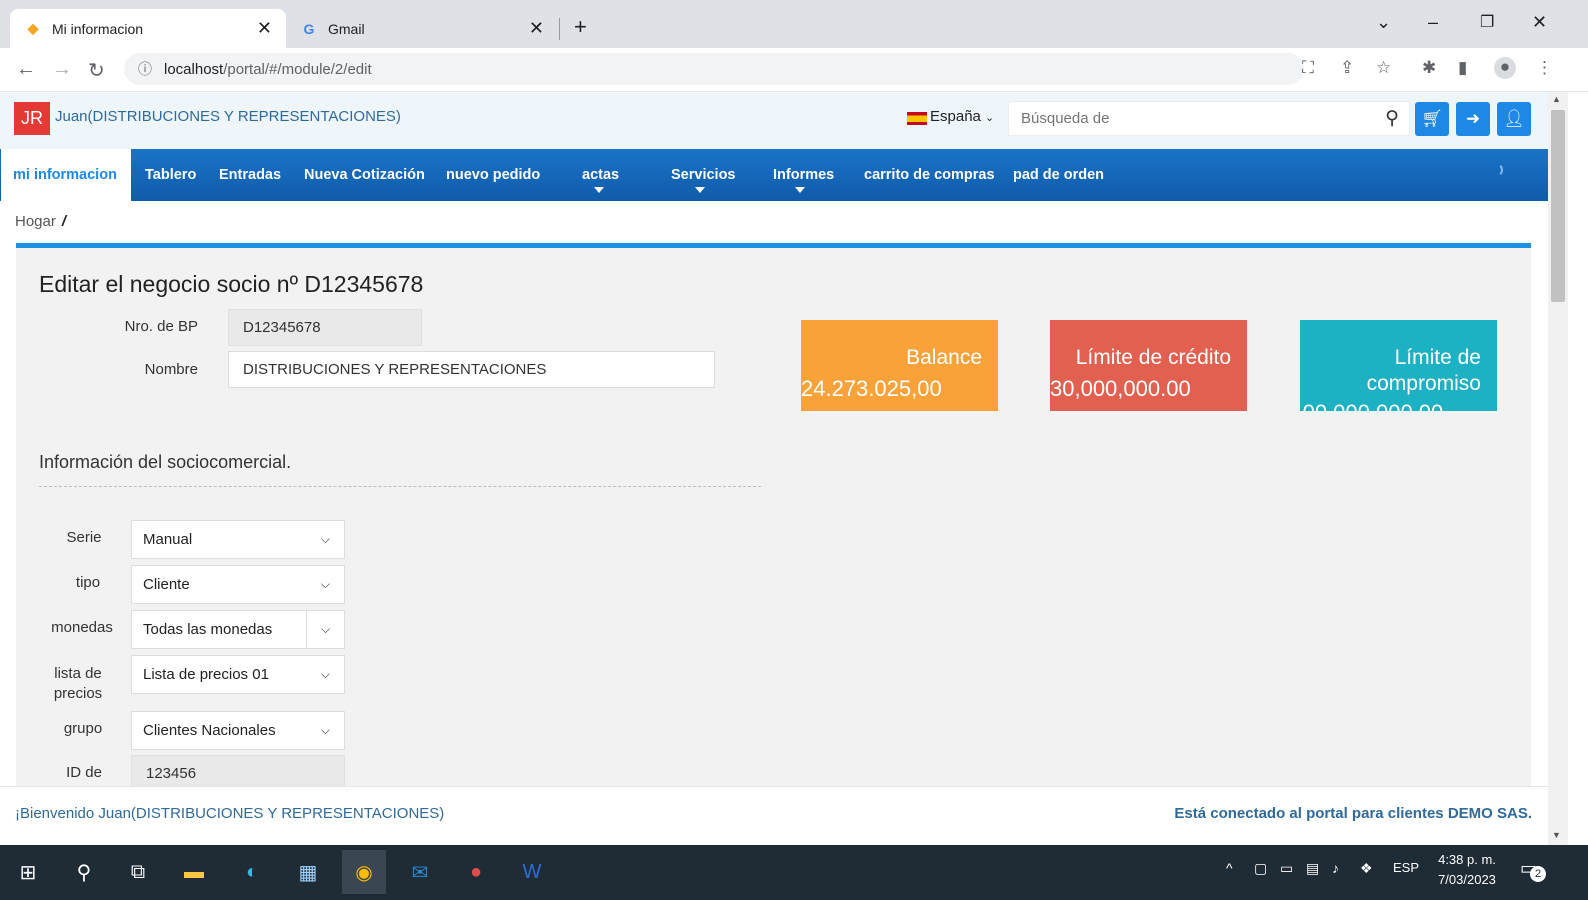  Describe the element at coordinates (871, 388) in the screenshot. I see `balance-value: 24.273.025,00` at that location.